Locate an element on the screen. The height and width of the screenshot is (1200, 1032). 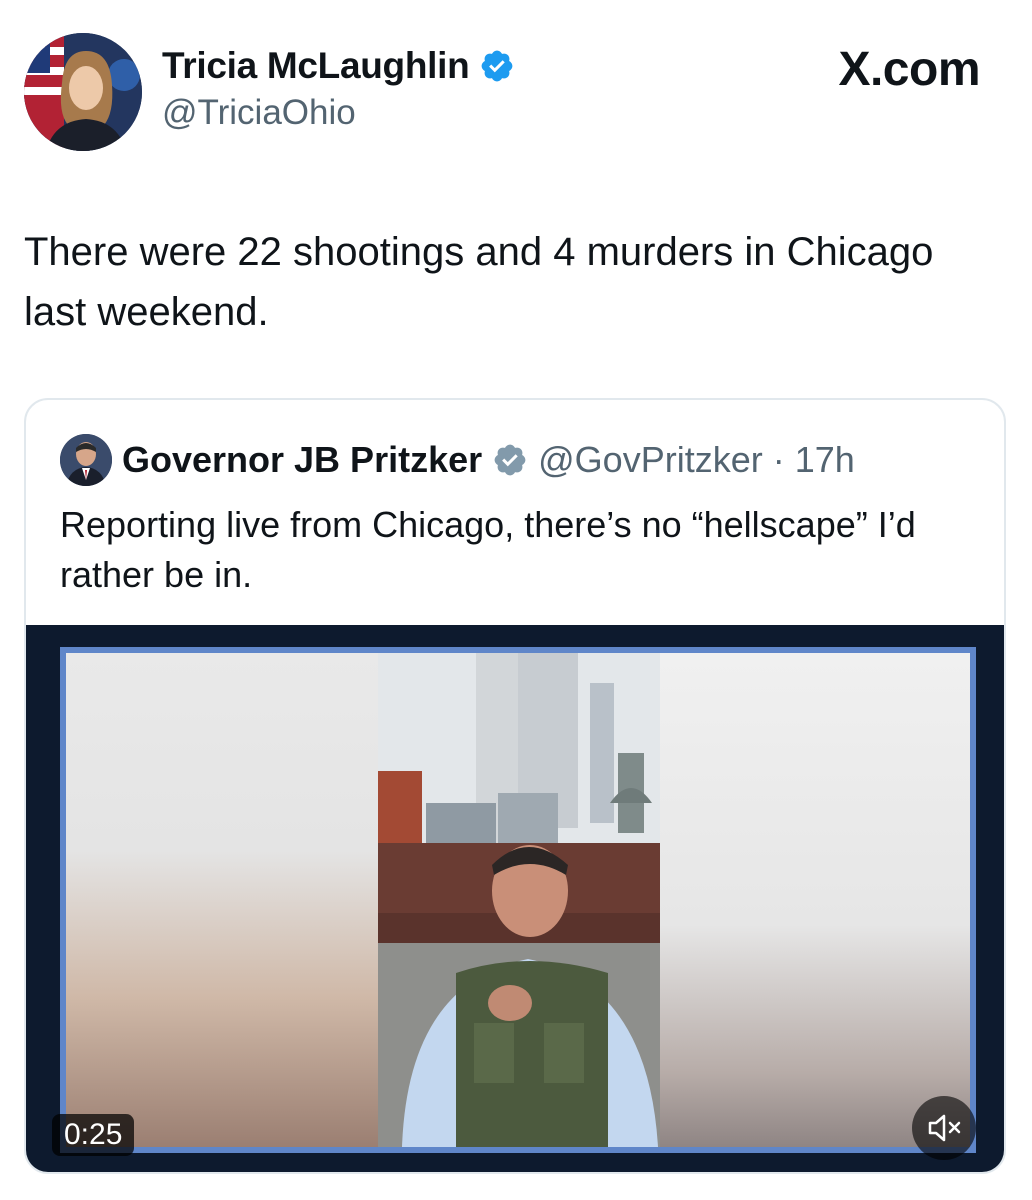
author-avatar is located at coordinates (83, 92).